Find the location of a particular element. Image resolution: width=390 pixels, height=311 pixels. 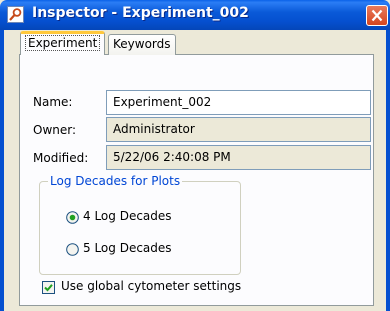

owner-label: Owner: is located at coordinates (55, 130).